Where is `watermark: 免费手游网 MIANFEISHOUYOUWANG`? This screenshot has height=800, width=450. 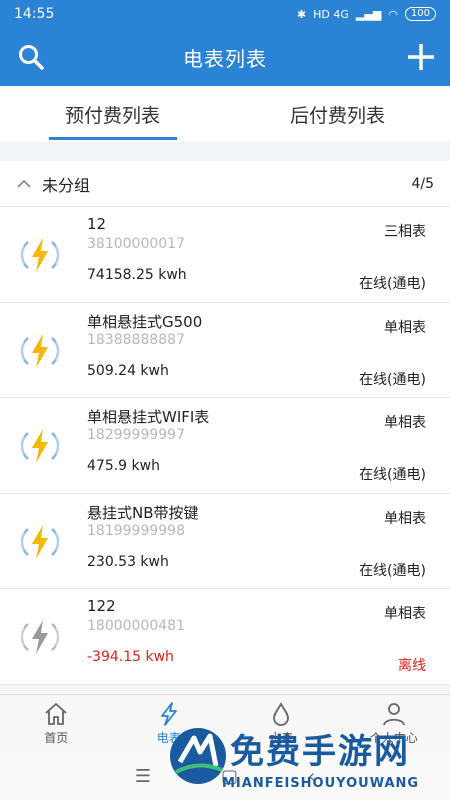 watermark: 免费手游网 MIANFEISHOUYOUWANG is located at coordinates (309, 759).